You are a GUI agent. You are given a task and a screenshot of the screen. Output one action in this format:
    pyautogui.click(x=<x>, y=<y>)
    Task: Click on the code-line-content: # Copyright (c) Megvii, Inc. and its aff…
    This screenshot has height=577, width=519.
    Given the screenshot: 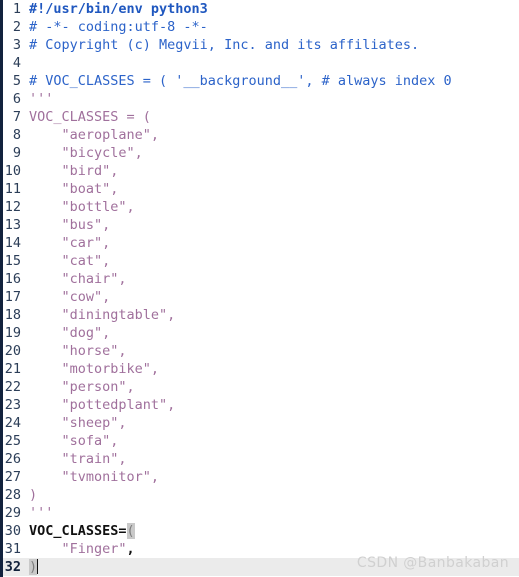 What is the action you would take?
    pyautogui.click(x=222, y=45)
    